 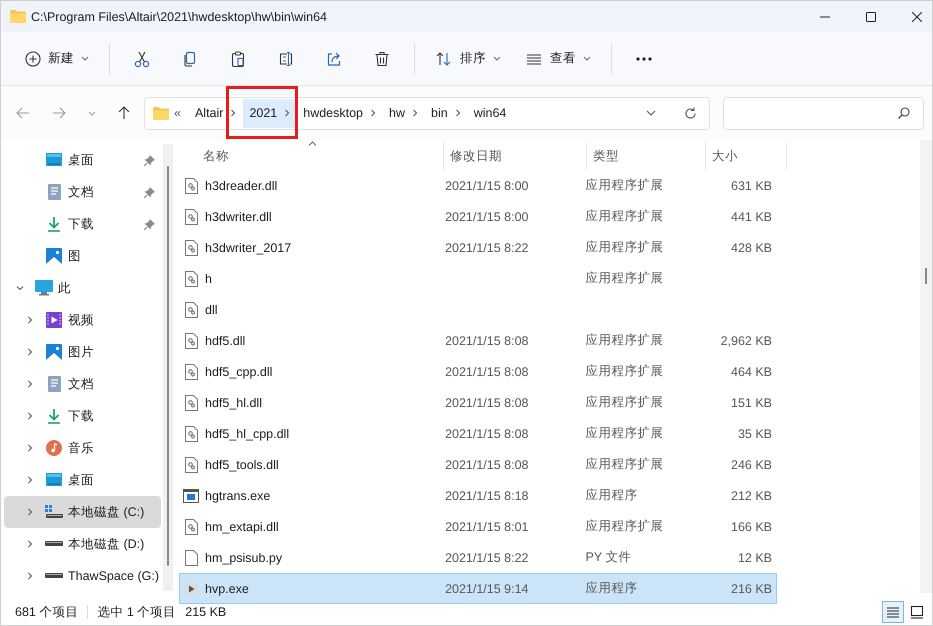 What do you see at coordinates (225, 341) in the screenshot?
I see `file-name: hdf5.dll` at bounding box center [225, 341].